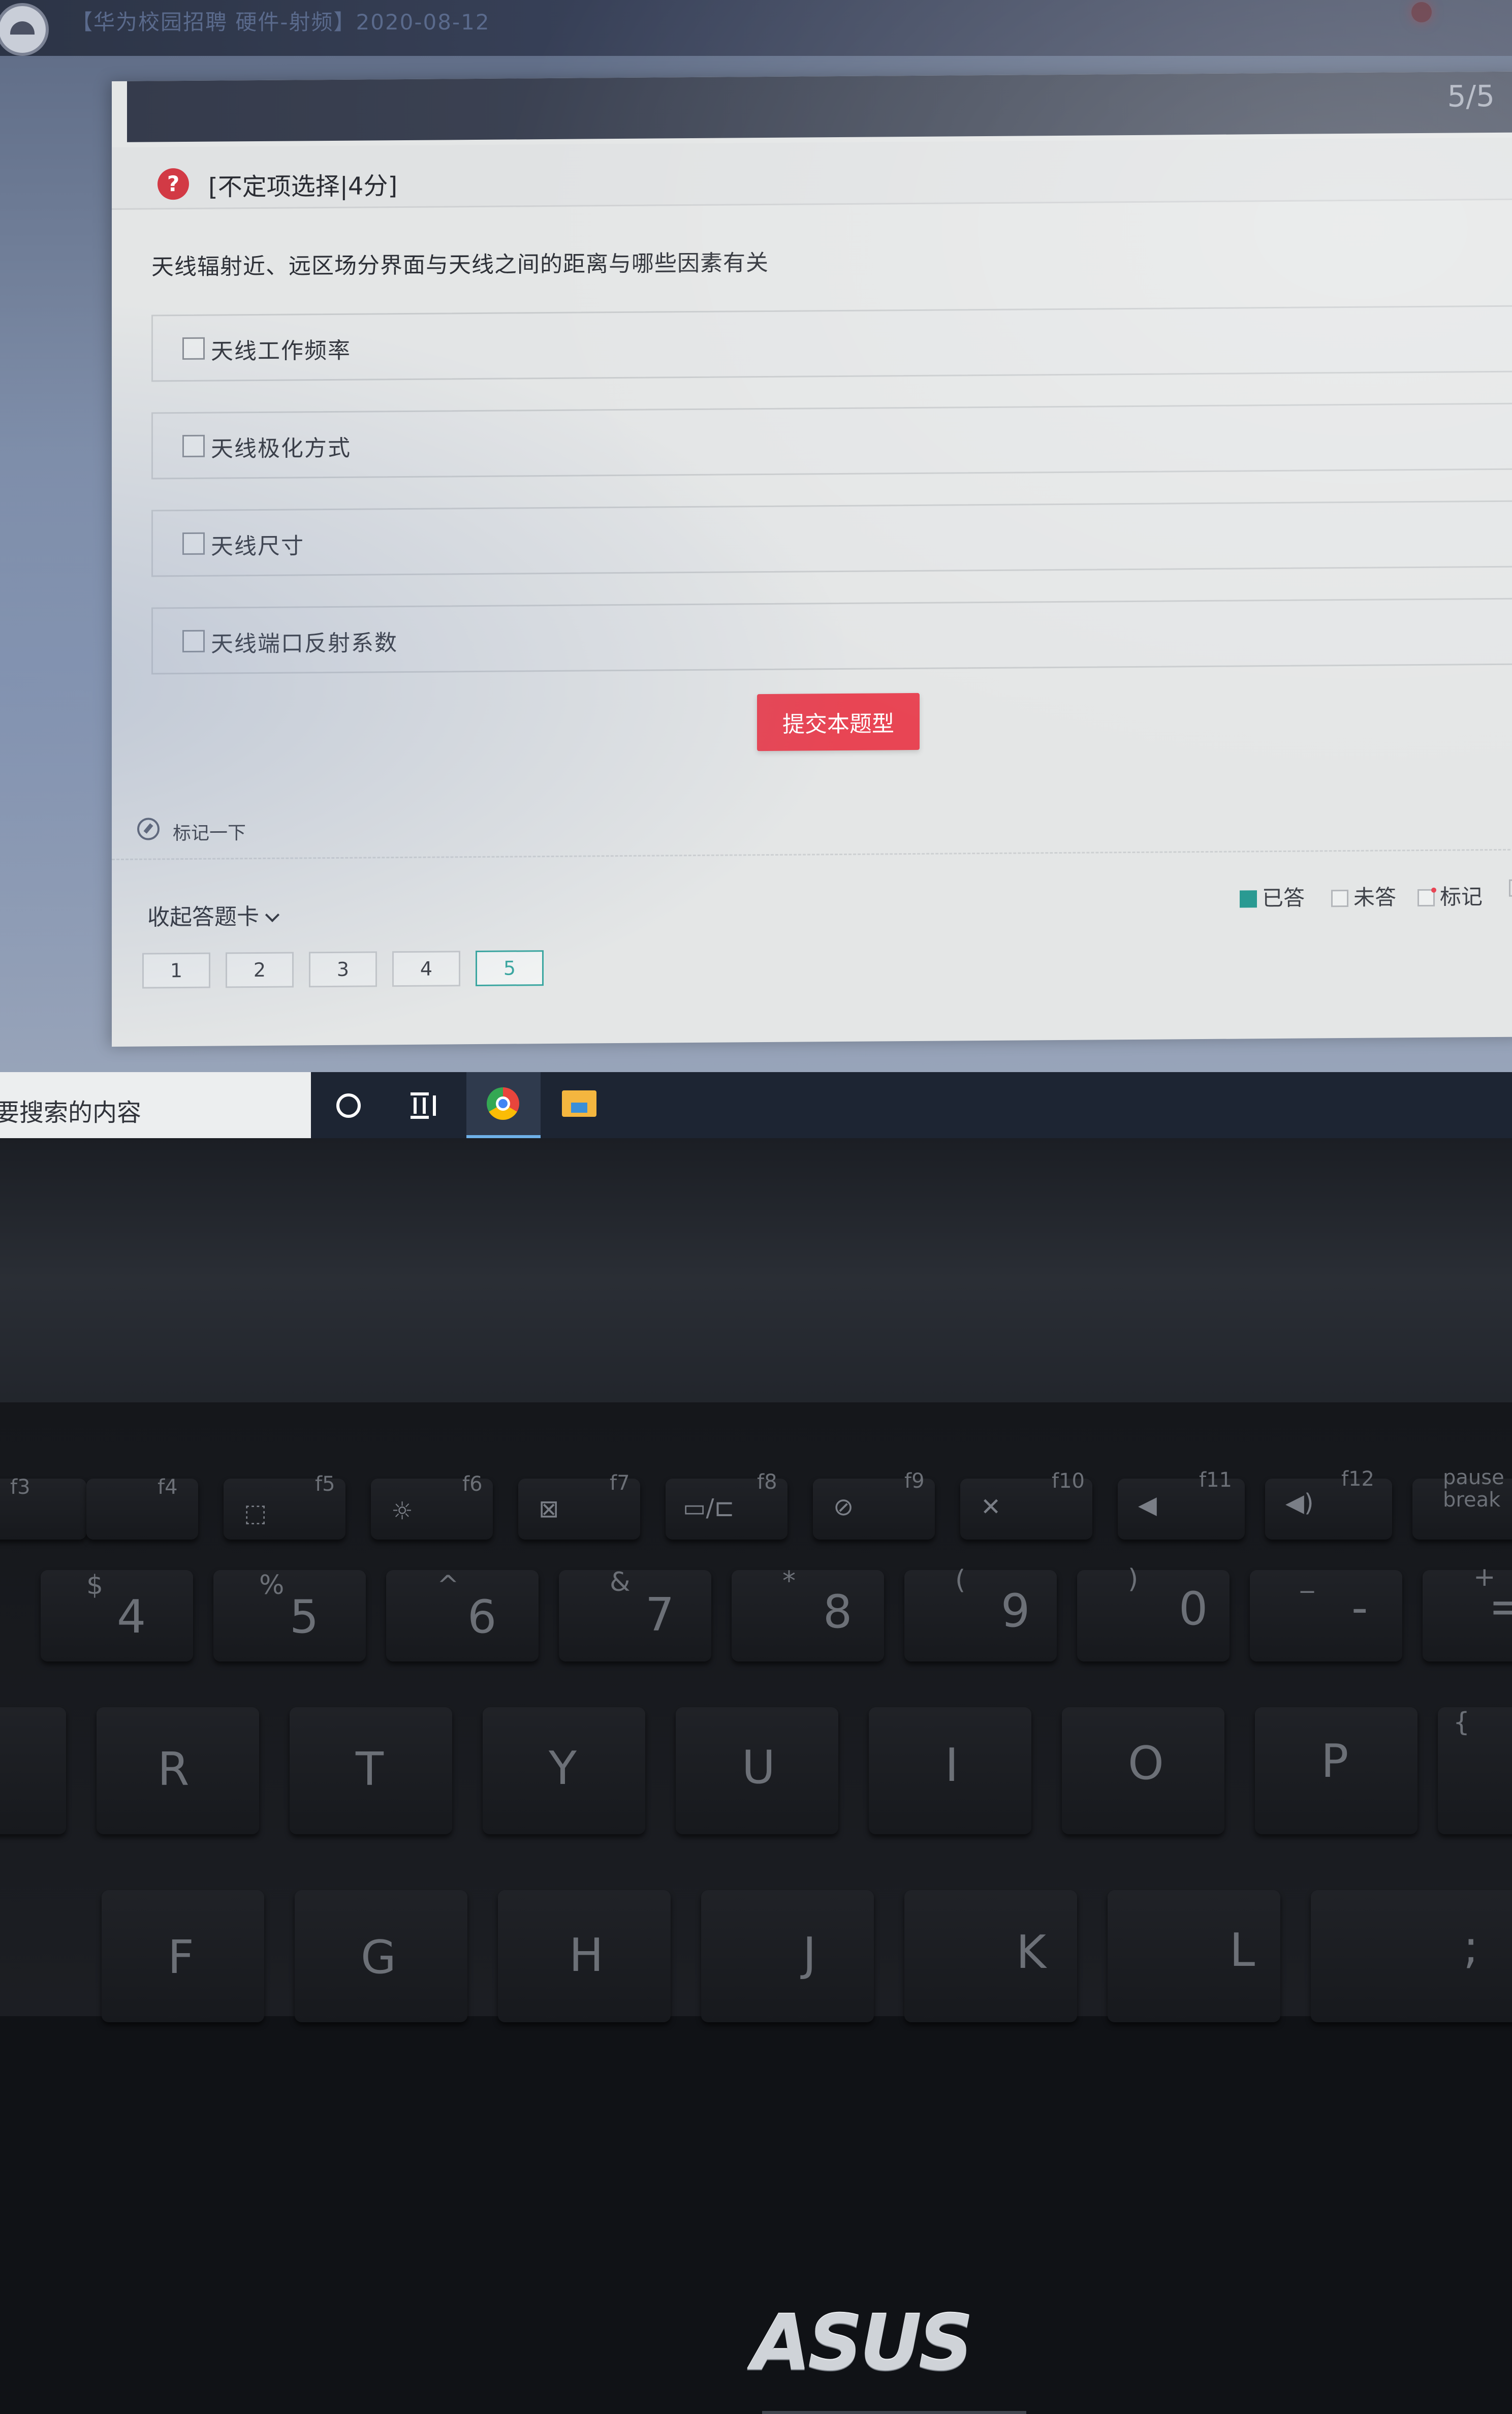  What do you see at coordinates (281, 449) in the screenshot?
I see `option-label: 天线极化方式` at bounding box center [281, 449].